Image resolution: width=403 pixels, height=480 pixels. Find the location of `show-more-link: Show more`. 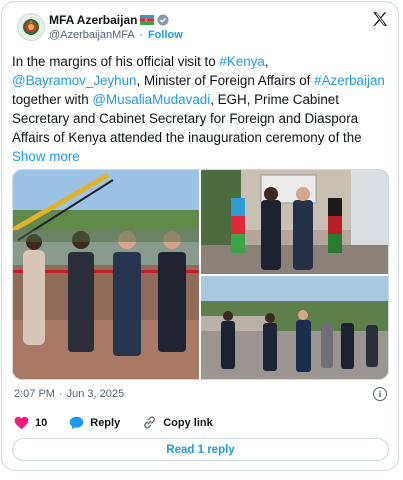

show-more-link: Show more is located at coordinates (46, 156).